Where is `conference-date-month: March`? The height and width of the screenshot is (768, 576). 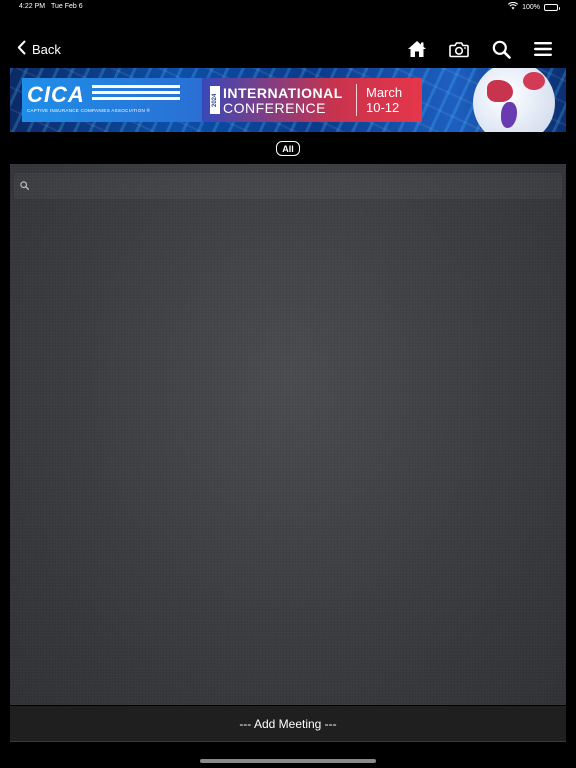
conference-date-month: March is located at coordinates (384, 92).